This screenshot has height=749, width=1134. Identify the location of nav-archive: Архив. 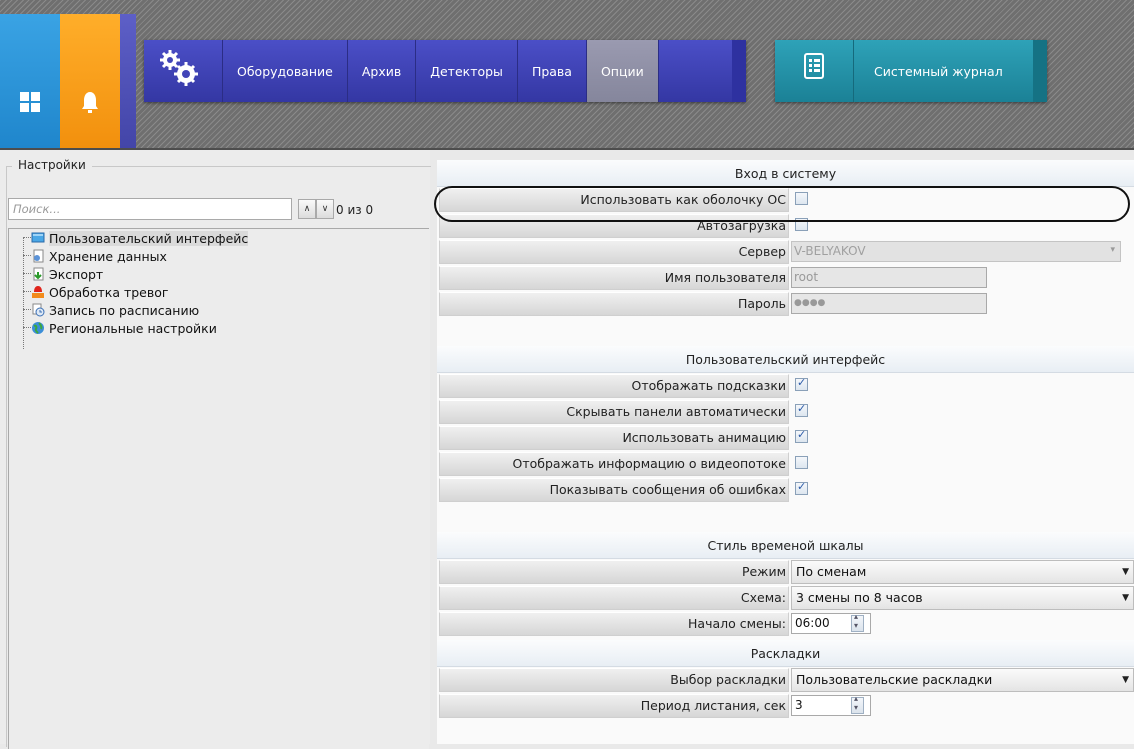
(382, 71).